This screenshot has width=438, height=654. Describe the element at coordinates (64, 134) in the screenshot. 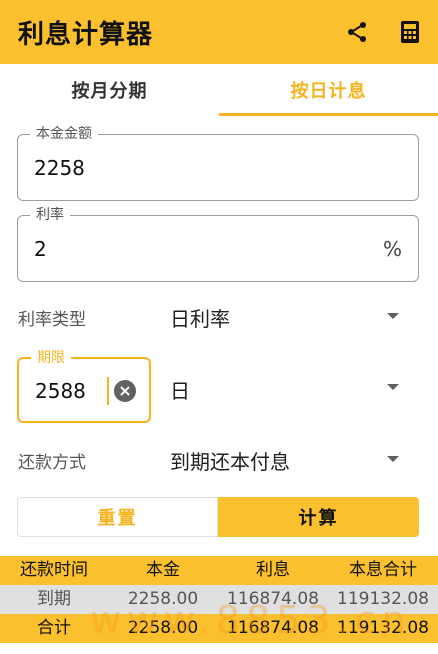

I see `principal-label: 本金金额` at that location.